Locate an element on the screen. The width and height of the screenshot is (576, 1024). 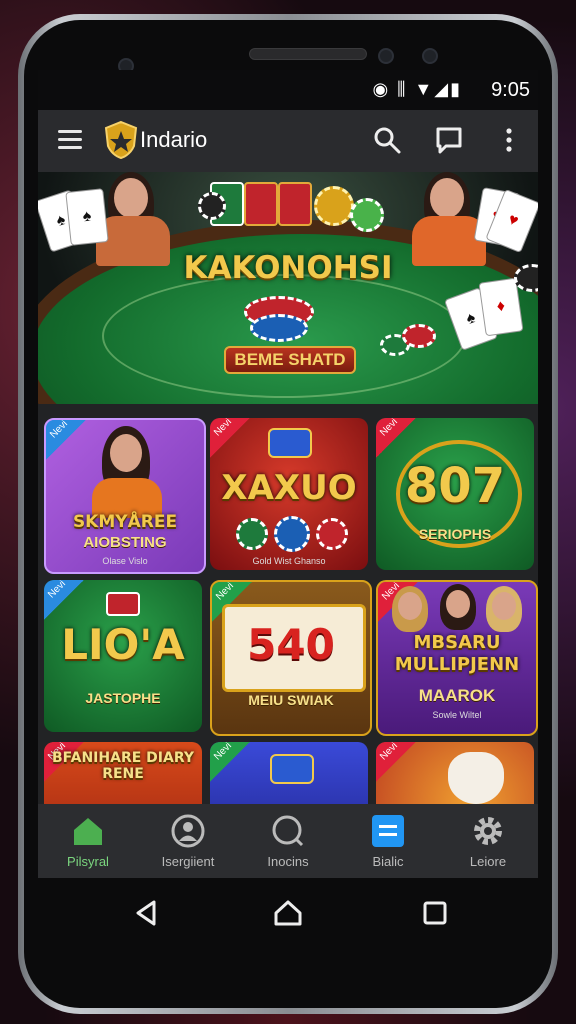
tile-title: MBSARU MULLIPJENN is located at coordinates (457, 653).